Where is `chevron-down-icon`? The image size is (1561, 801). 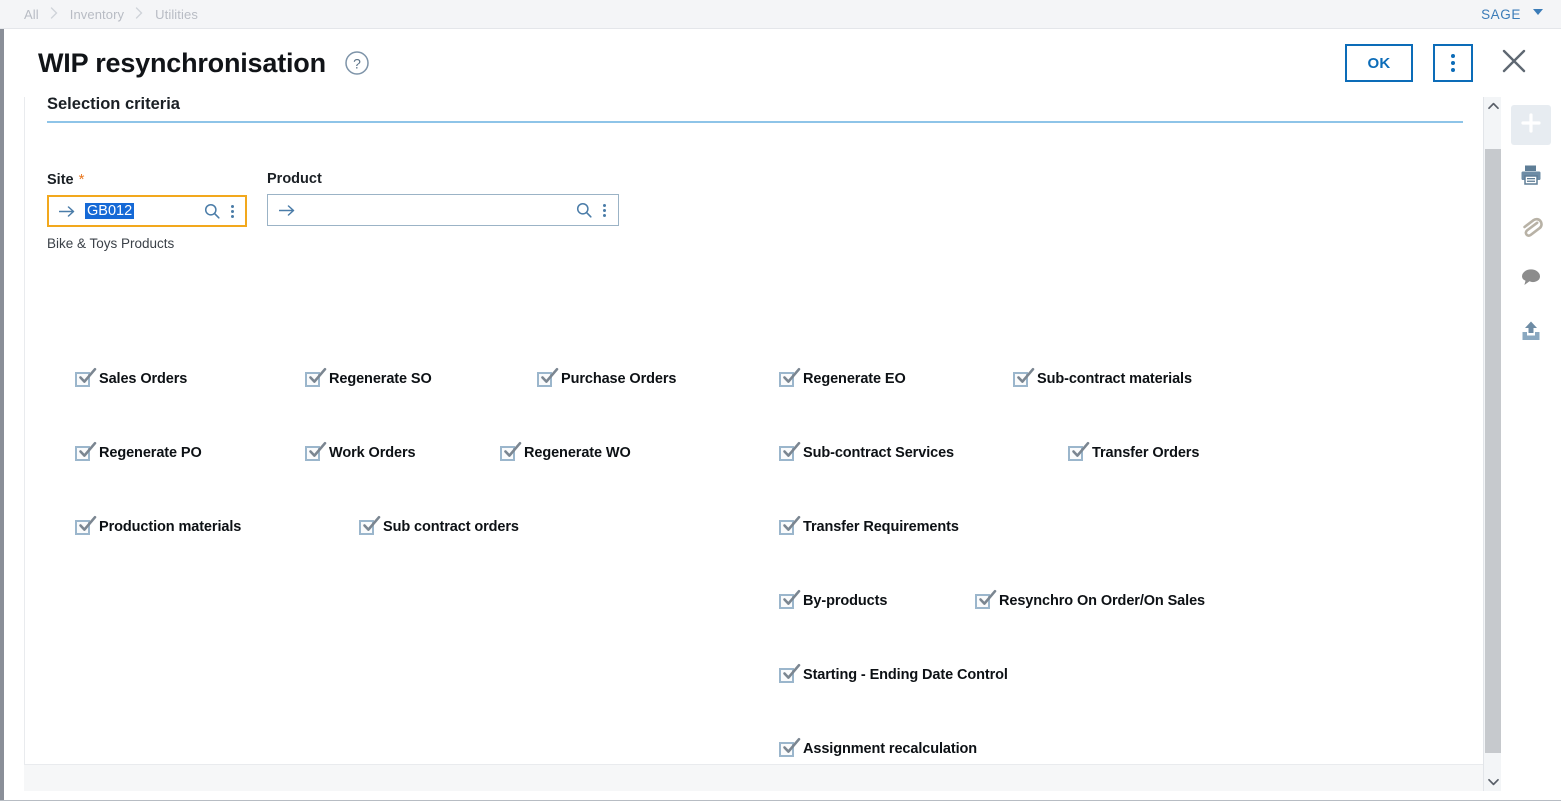 chevron-down-icon is located at coordinates (1538, 13).